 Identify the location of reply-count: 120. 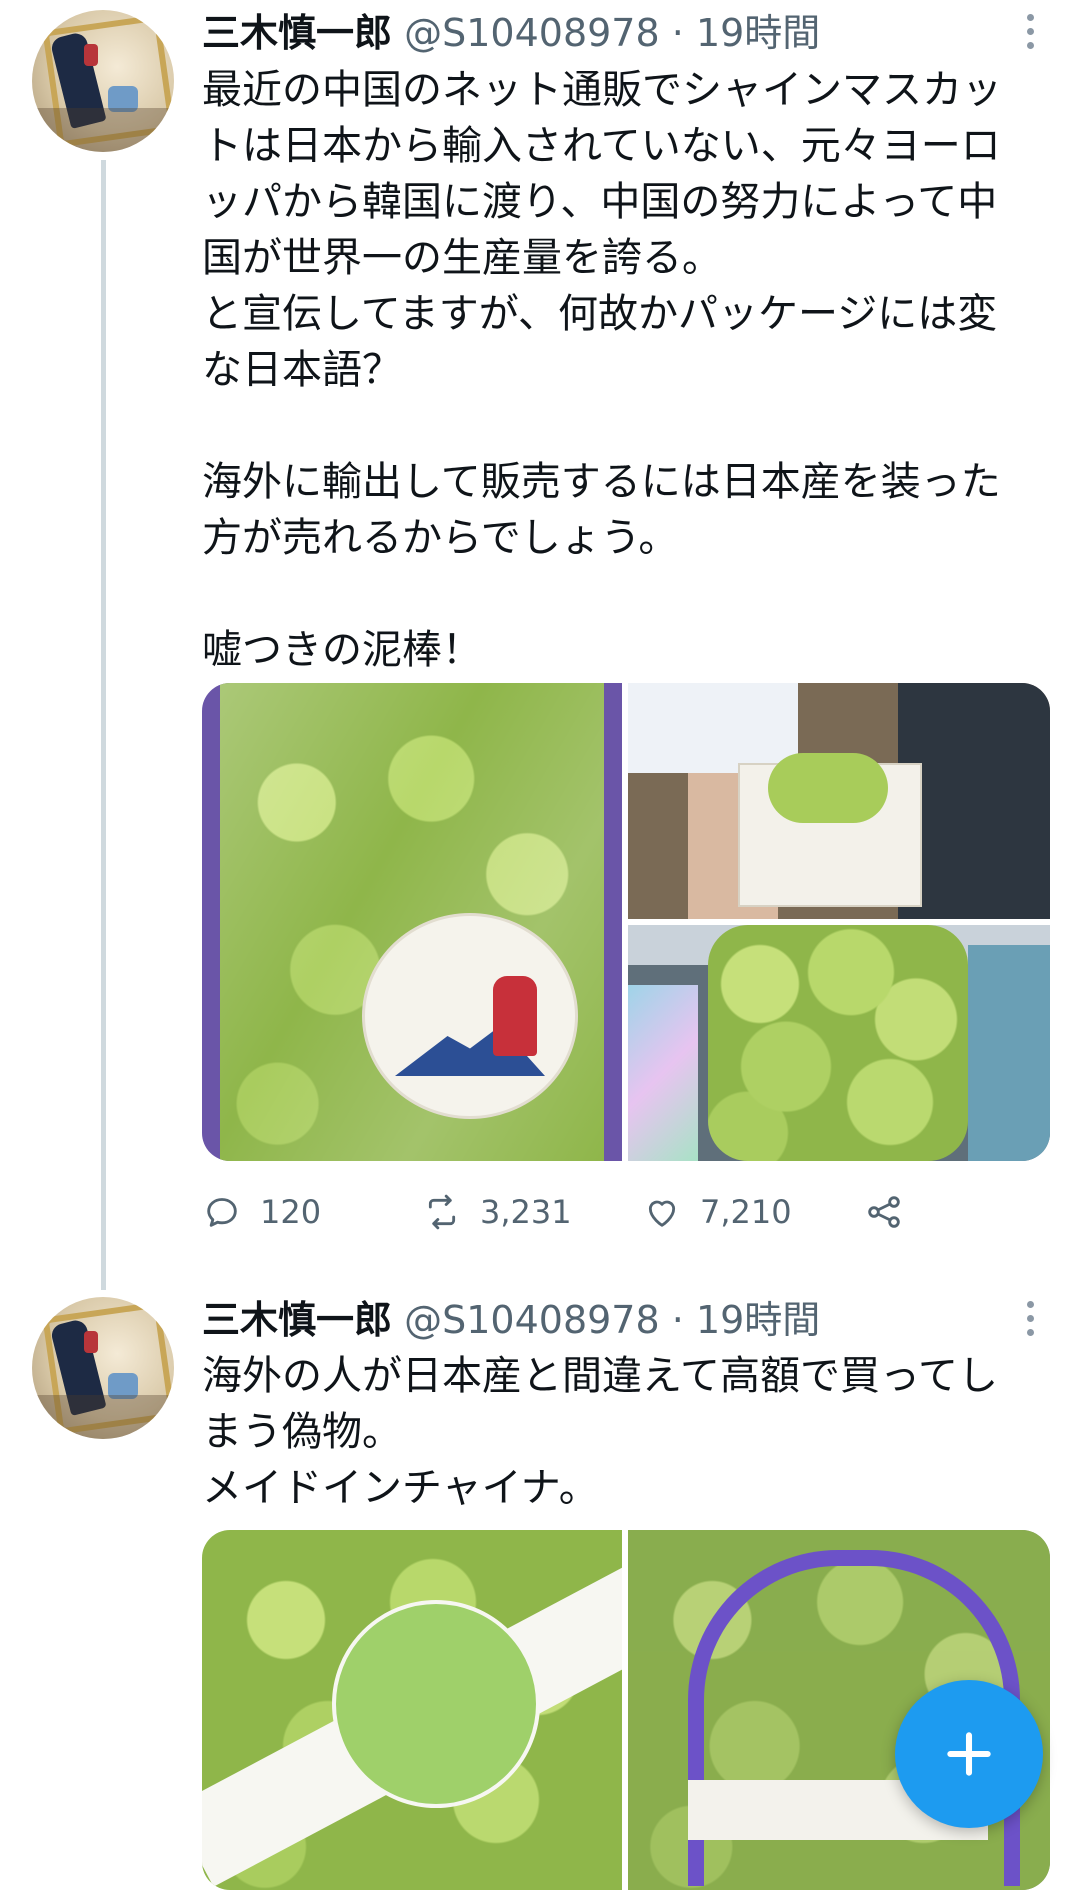
(291, 1212).